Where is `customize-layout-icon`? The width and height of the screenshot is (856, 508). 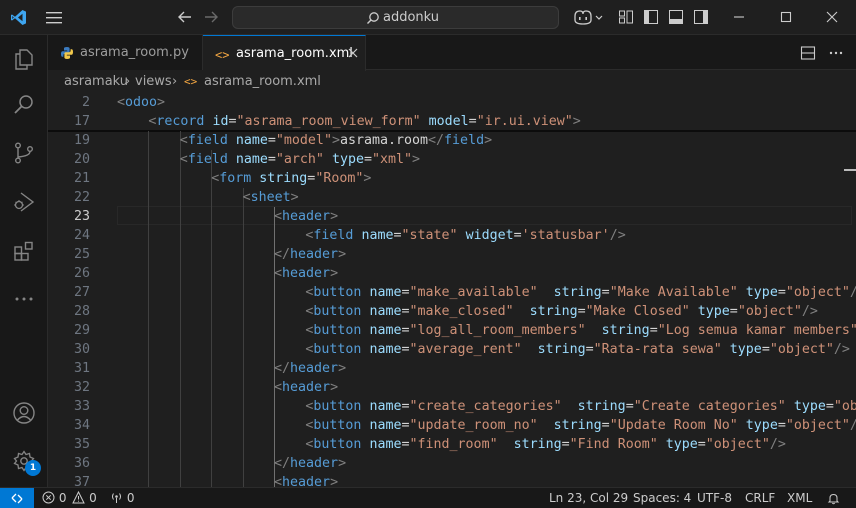 customize-layout-icon is located at coordinates (626, 17).